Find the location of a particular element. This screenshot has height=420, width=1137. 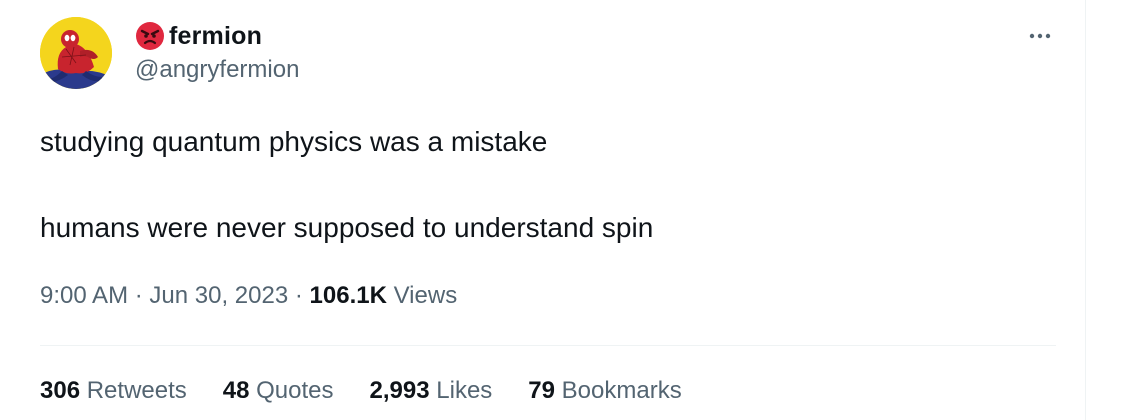

bookmarks-stat: 79 Bookmarks is located at coordinates (604, 391).